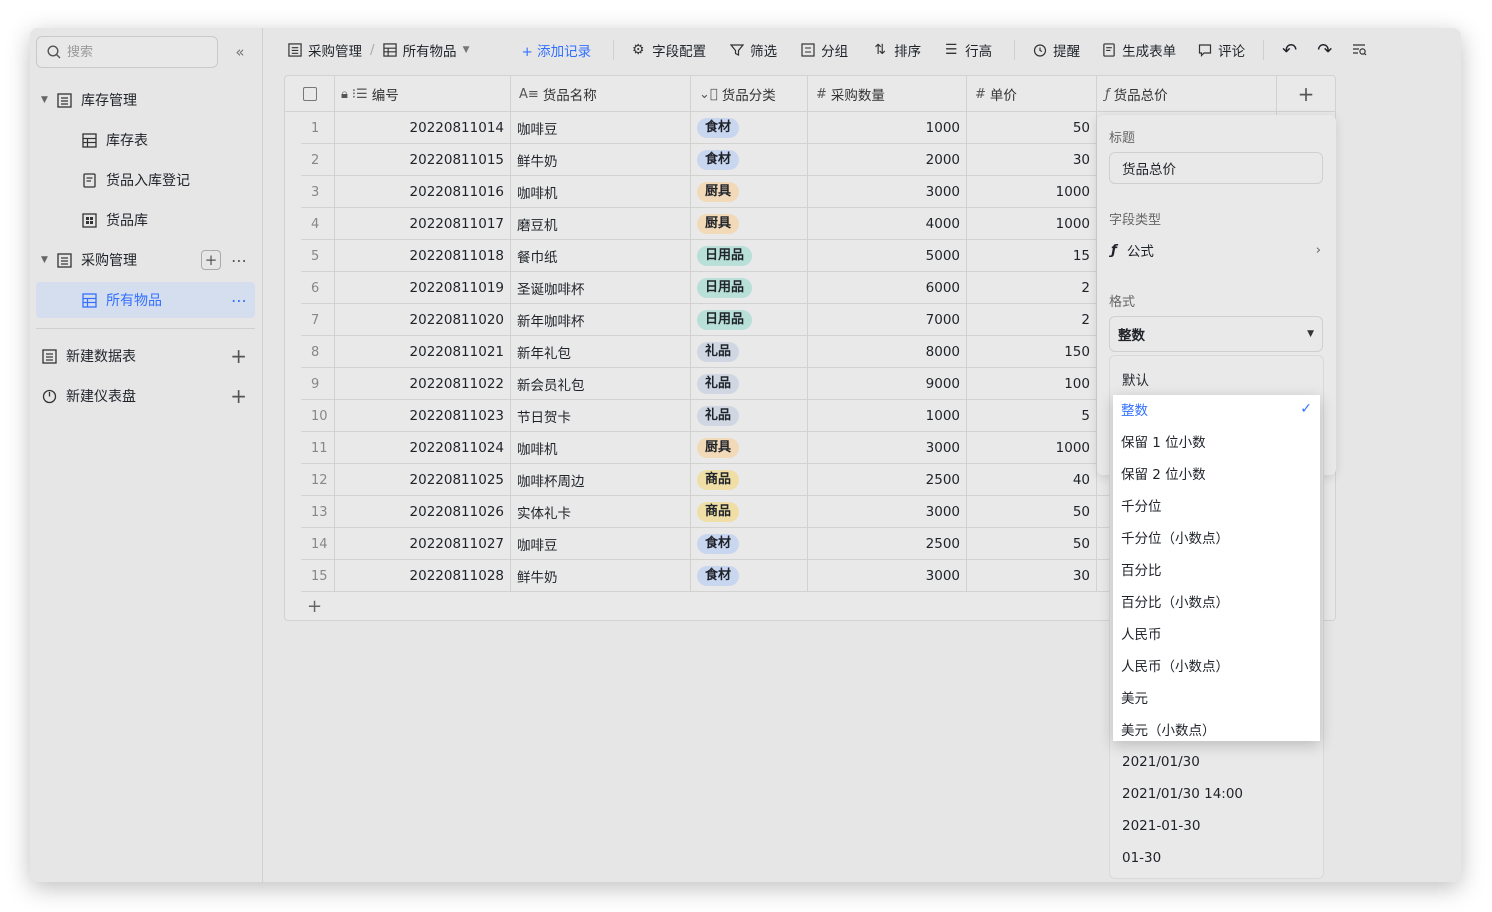  I want to click on select-all-checkbox, so click(310, 94).